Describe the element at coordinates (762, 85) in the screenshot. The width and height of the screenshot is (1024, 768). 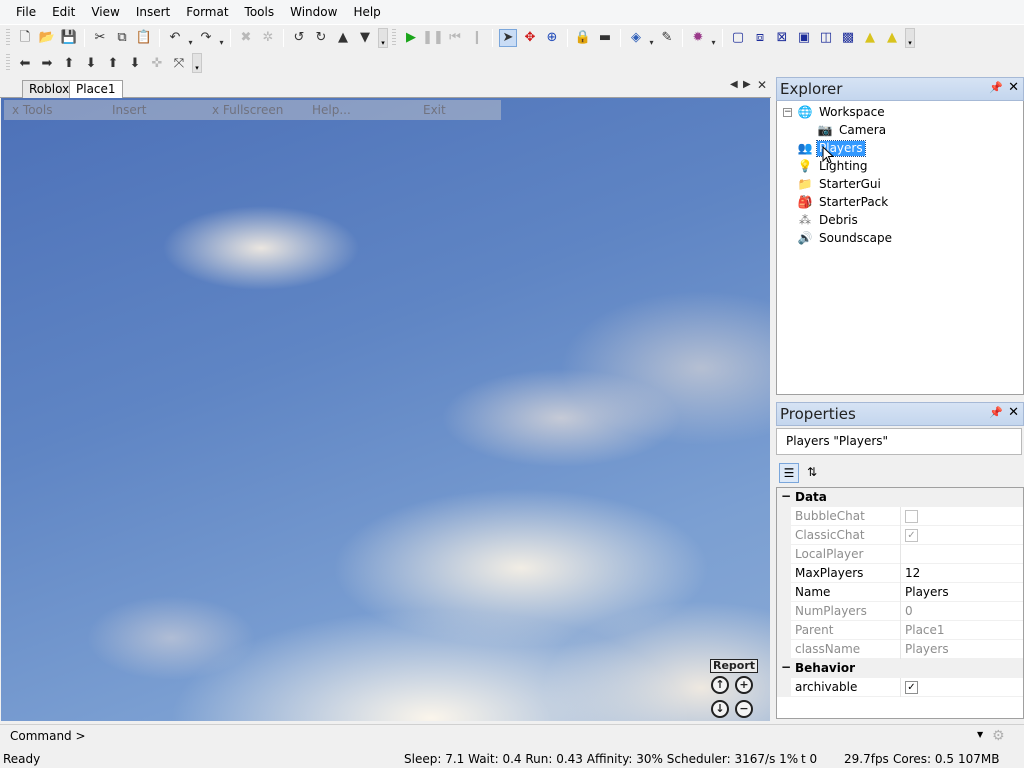
I see `tab-close-icon: ✕` at that location.